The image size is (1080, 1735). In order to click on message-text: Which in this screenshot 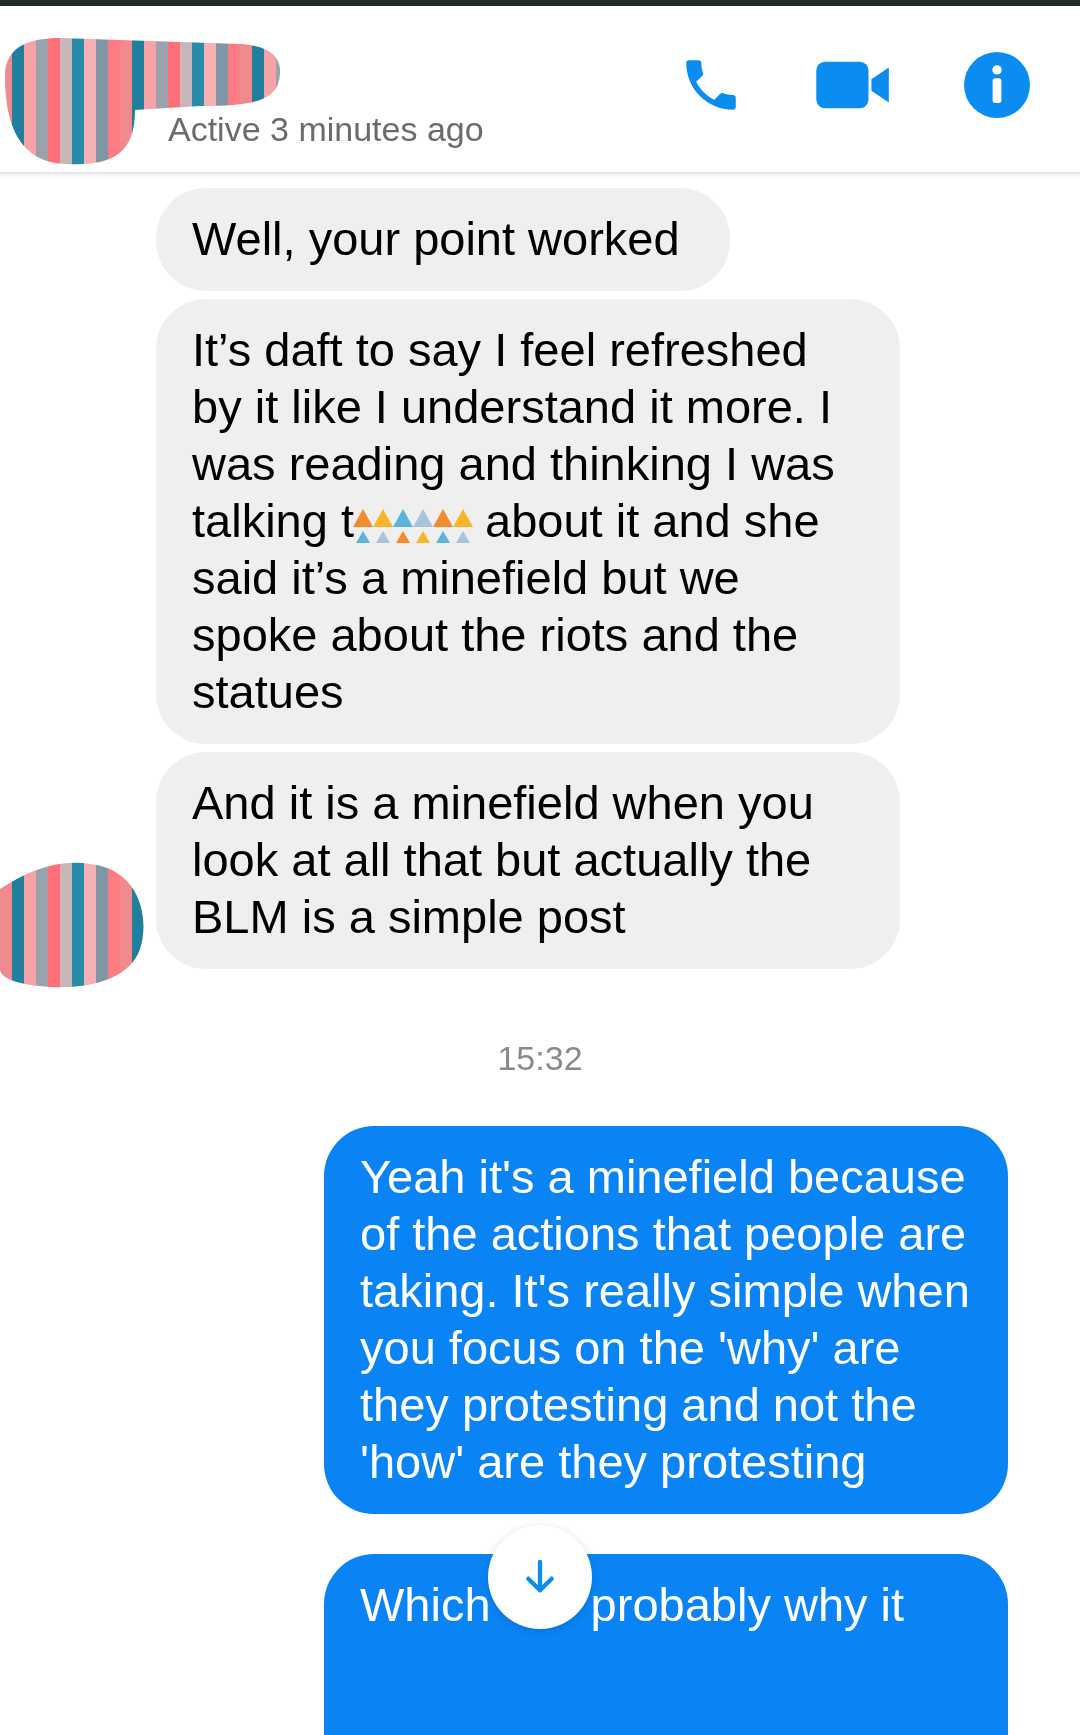, I will do `click(425, 1604)`.